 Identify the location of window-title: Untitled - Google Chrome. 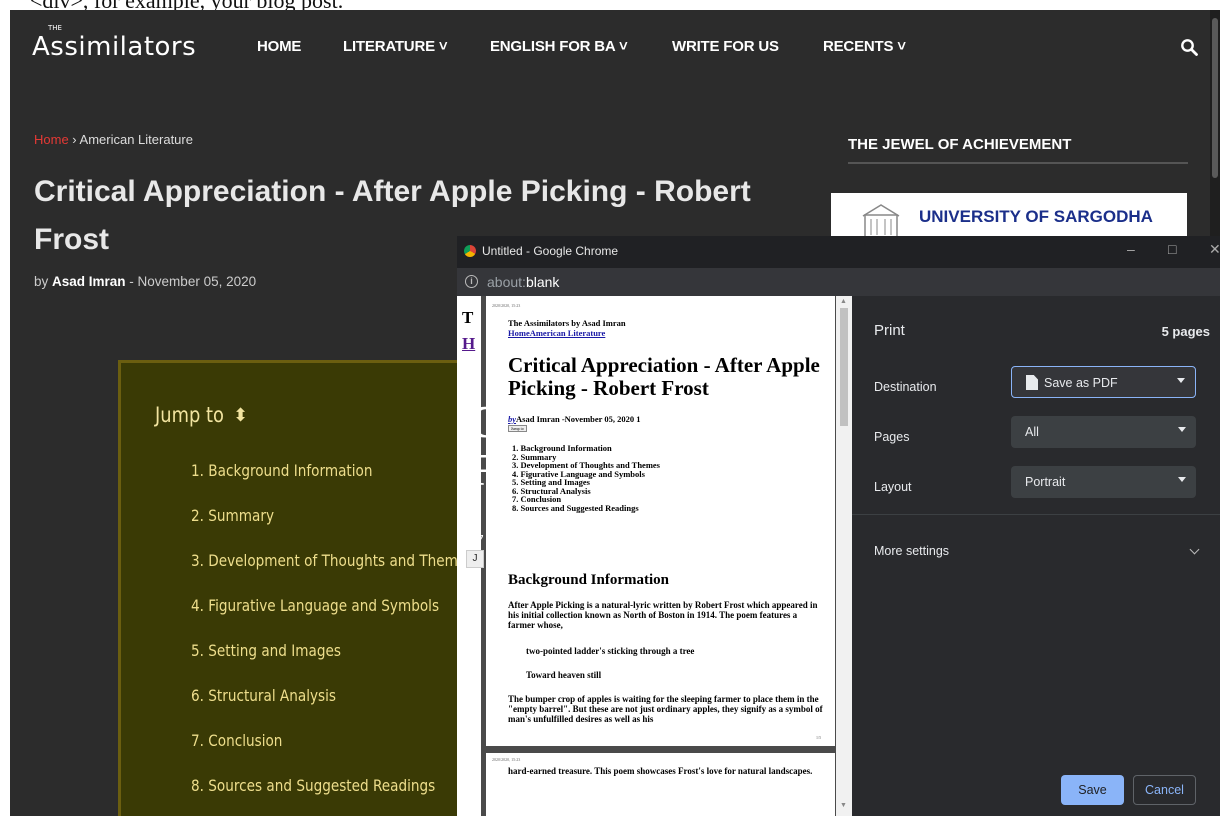
(550, 251).